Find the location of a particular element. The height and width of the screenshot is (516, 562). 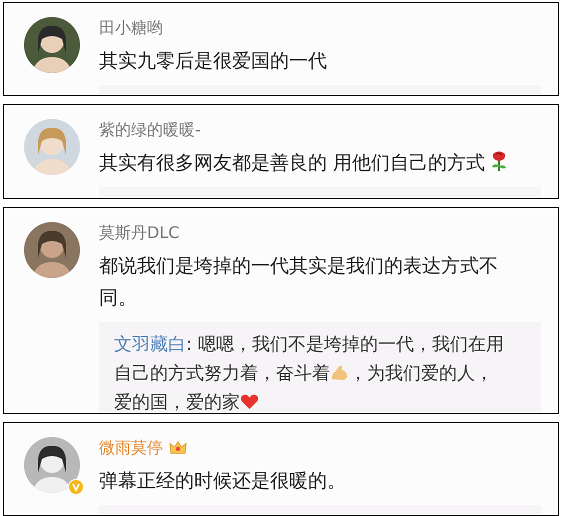

author-name: 紫的绿的暖暖- is located at coordinates (150, 130).